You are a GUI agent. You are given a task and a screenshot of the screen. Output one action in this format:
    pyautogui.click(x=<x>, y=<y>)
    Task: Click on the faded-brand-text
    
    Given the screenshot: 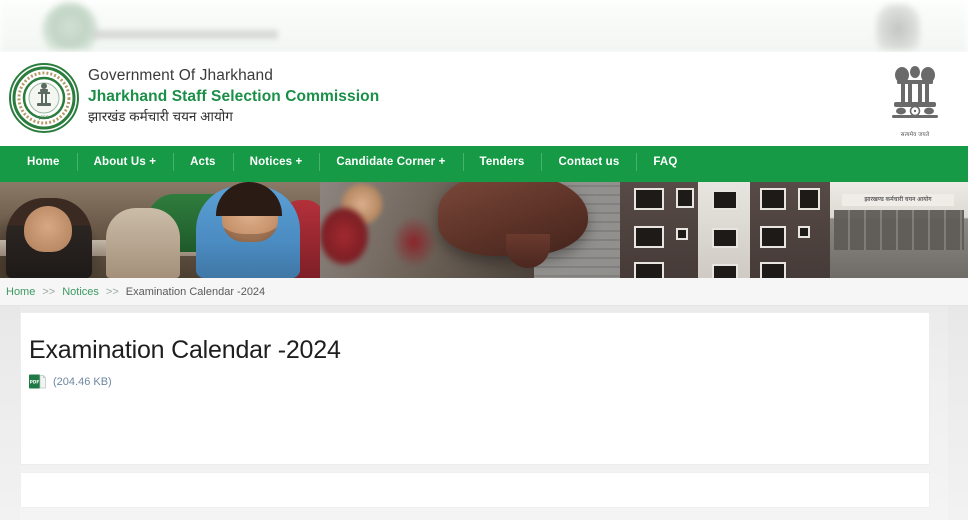 What is the action you would take?
    pyautogui.click(x=185, y=34)
    